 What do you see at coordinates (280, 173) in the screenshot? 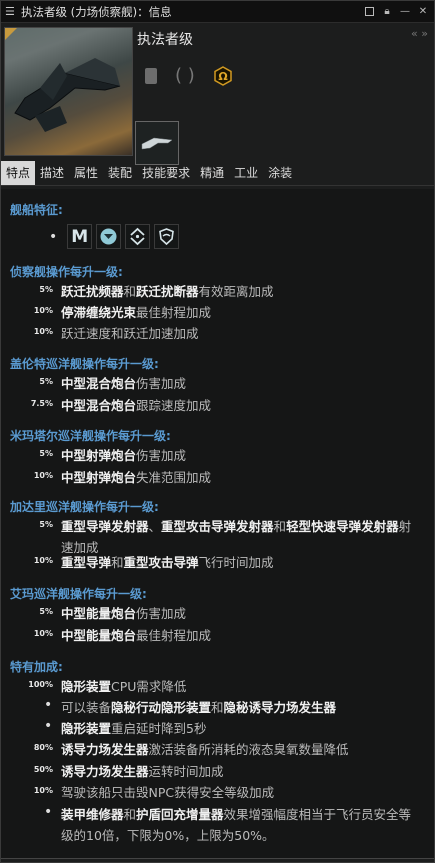
I see `tab-skins: 涂装` at bounding box center [280, 173].